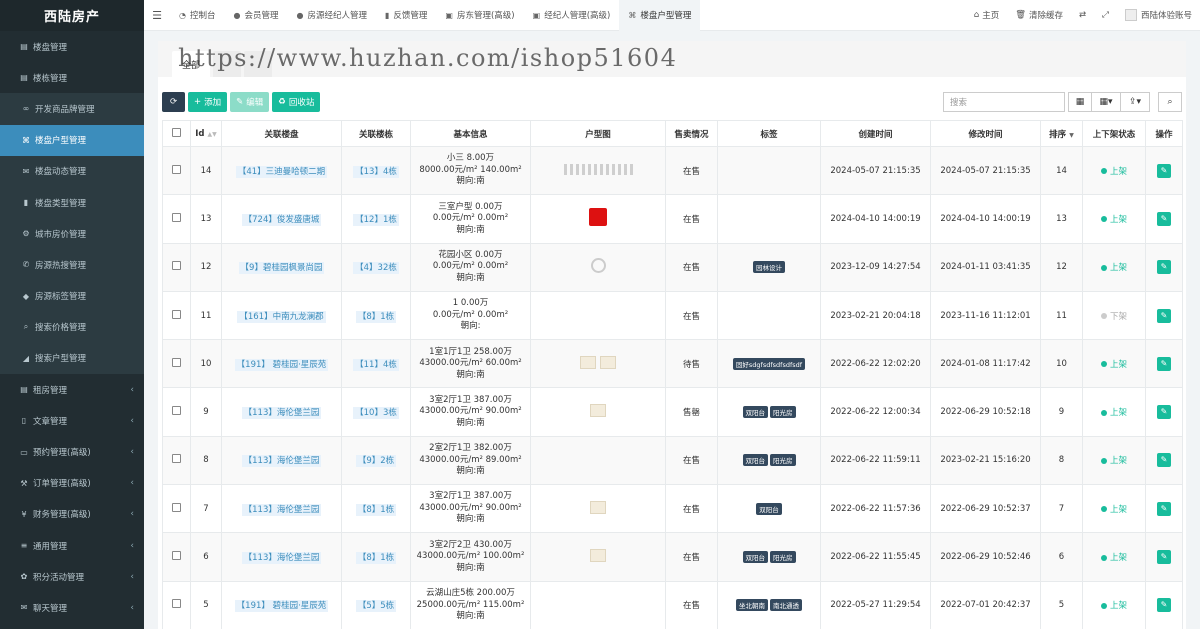  Describe the element at coordinates (1106, 102) in the screenshot. I see `columns-dropdown: ▦▾` at that location.